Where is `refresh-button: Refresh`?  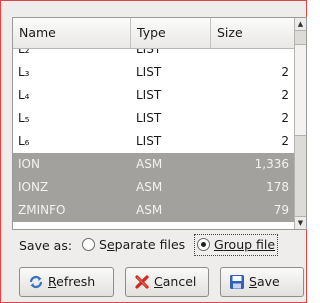
refresh-button: Refresh is located at coordinates (66, 282).